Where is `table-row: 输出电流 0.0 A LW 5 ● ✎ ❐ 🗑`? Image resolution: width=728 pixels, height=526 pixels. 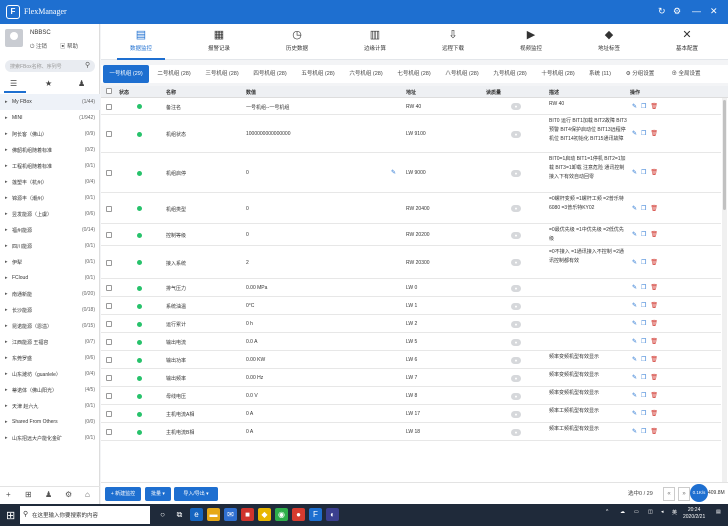 table-row: 输出电流 0.0 A LW 5 ● ✎ ❐ 🗑 is located at coordinates (411, 342).